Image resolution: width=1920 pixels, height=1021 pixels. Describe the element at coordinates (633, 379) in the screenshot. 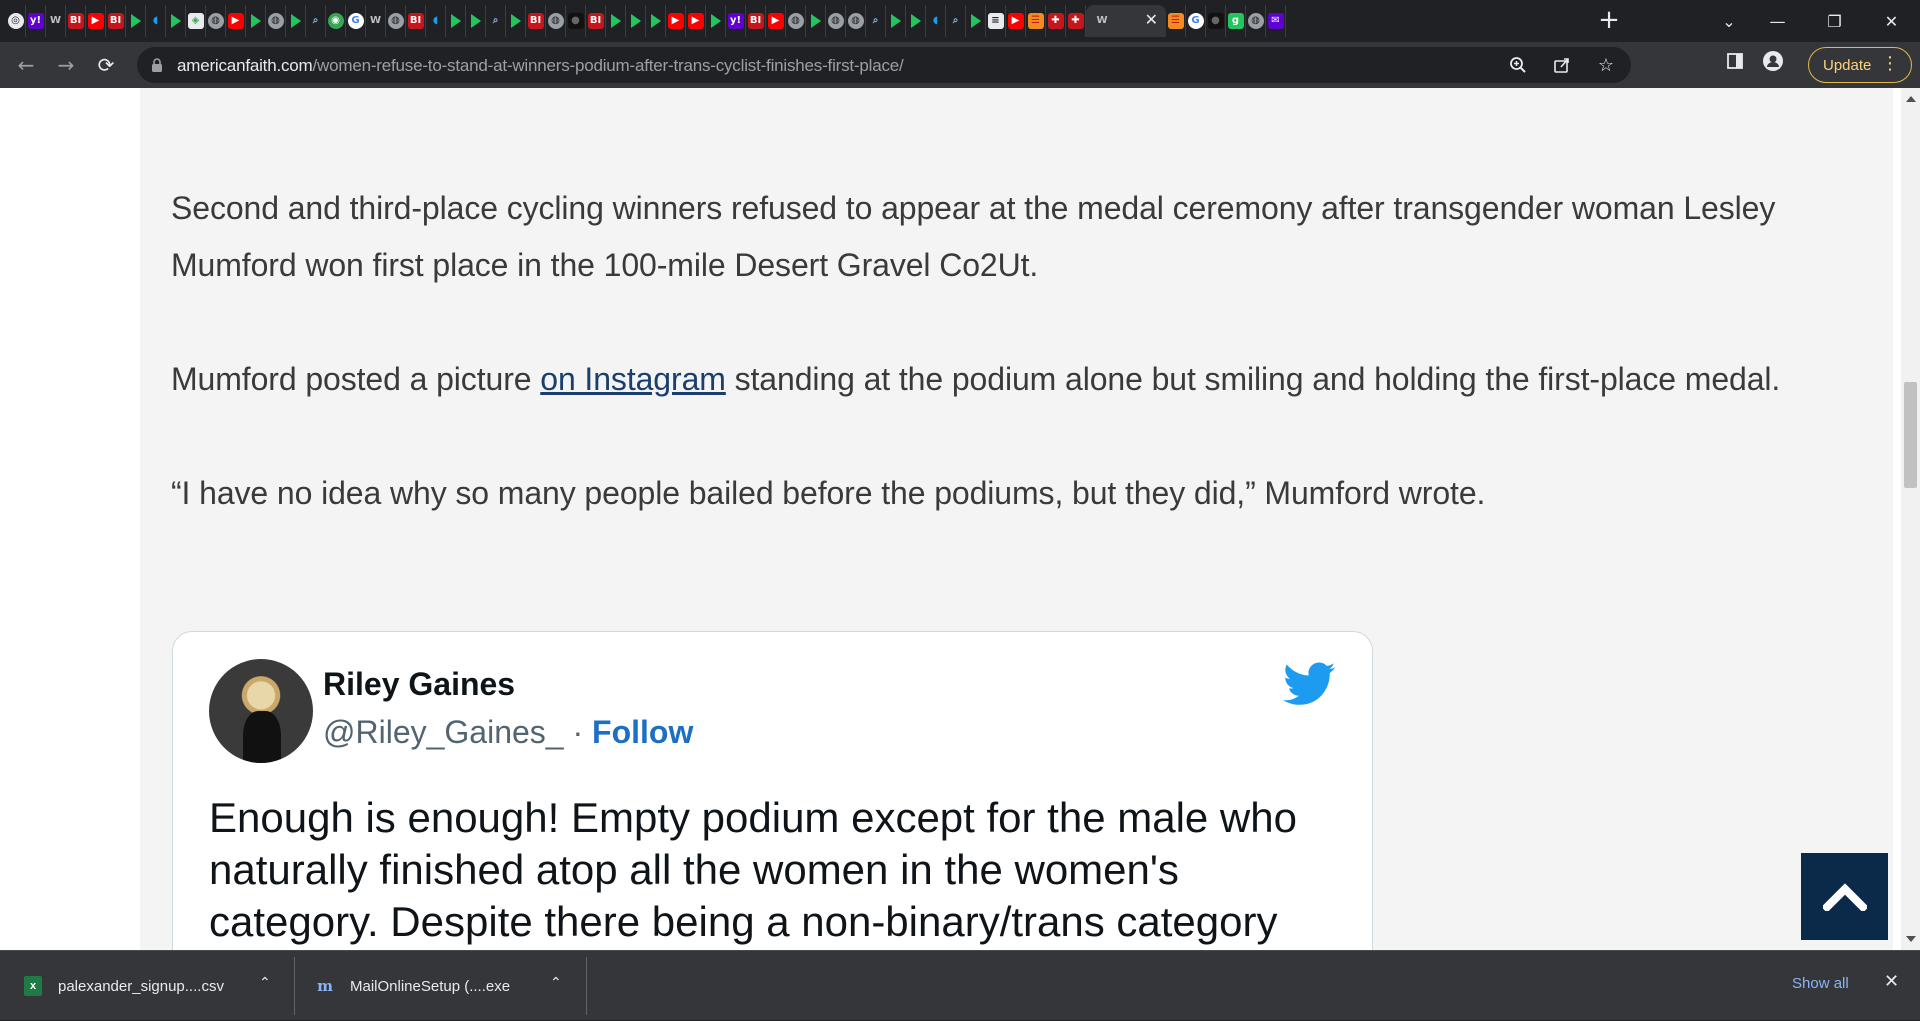

I see `instagram-link: on Instagram` at that location.